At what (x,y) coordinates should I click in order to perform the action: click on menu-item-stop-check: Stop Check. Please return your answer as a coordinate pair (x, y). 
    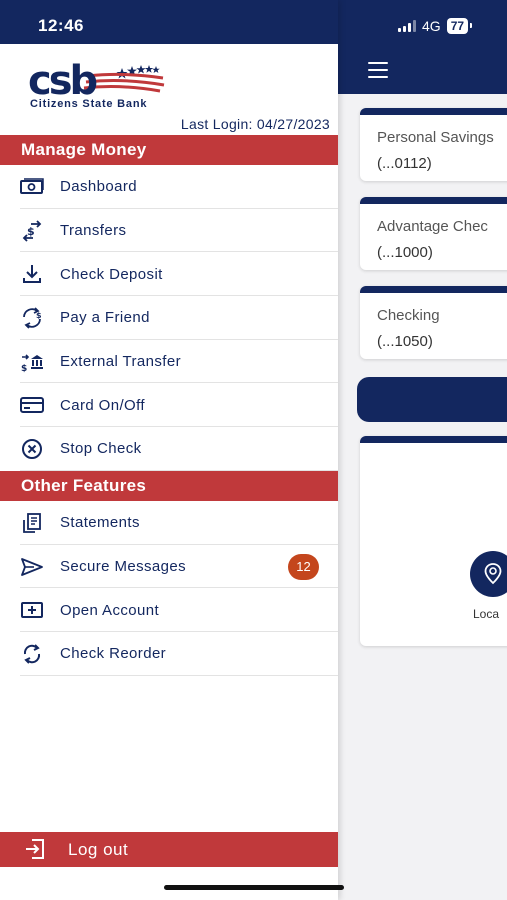
    Looking at the image, I should click on (169, 449).